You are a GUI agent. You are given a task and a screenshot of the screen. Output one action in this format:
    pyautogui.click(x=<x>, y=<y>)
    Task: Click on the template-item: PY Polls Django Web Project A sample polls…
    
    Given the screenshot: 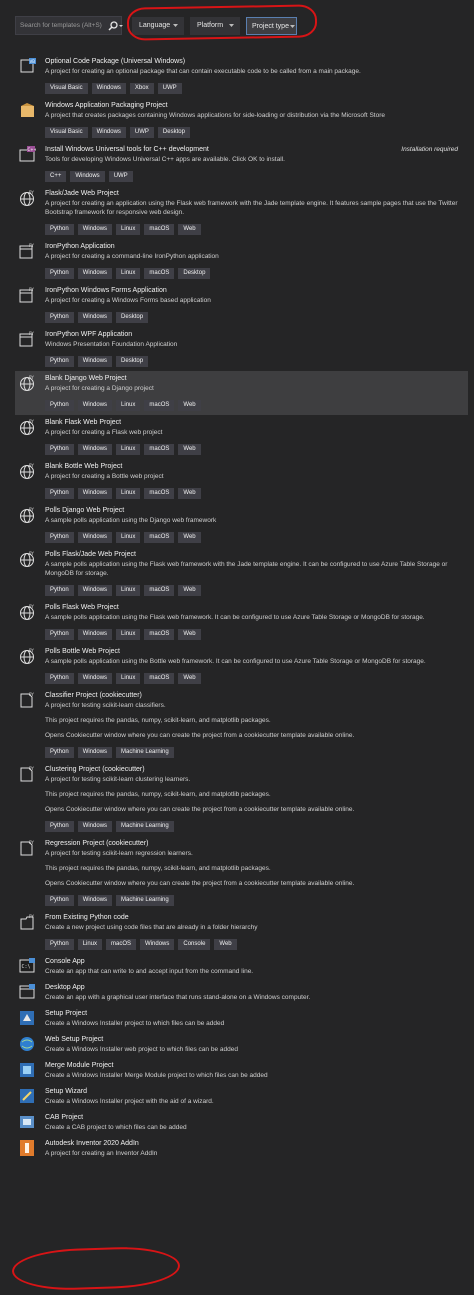 What is the action you would take?
    pyautogui.click(x=241, y=525)
    